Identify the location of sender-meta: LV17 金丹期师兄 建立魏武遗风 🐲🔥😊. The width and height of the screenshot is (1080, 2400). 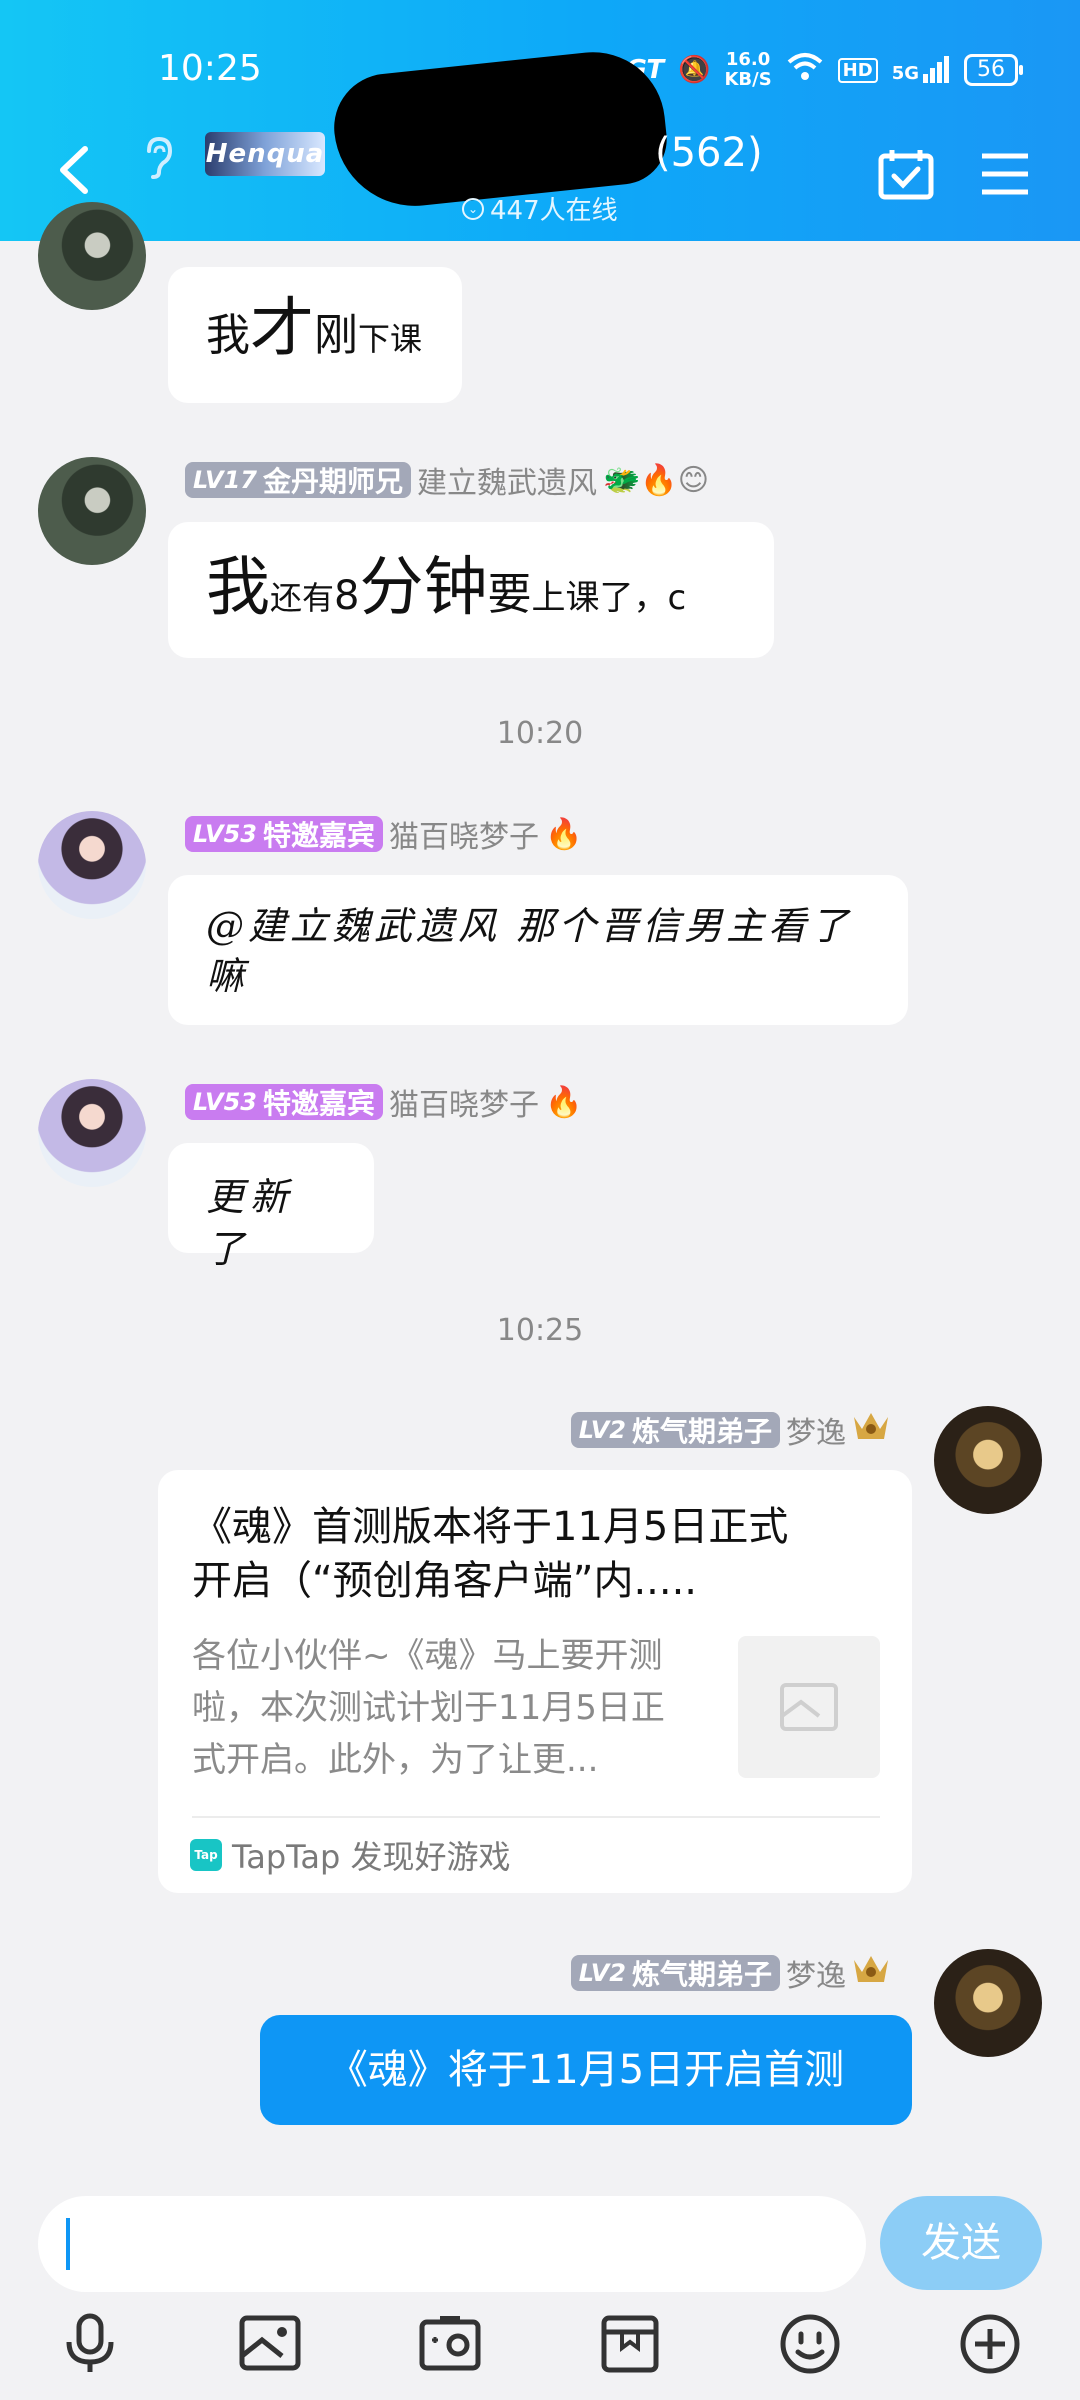
(447, 480).